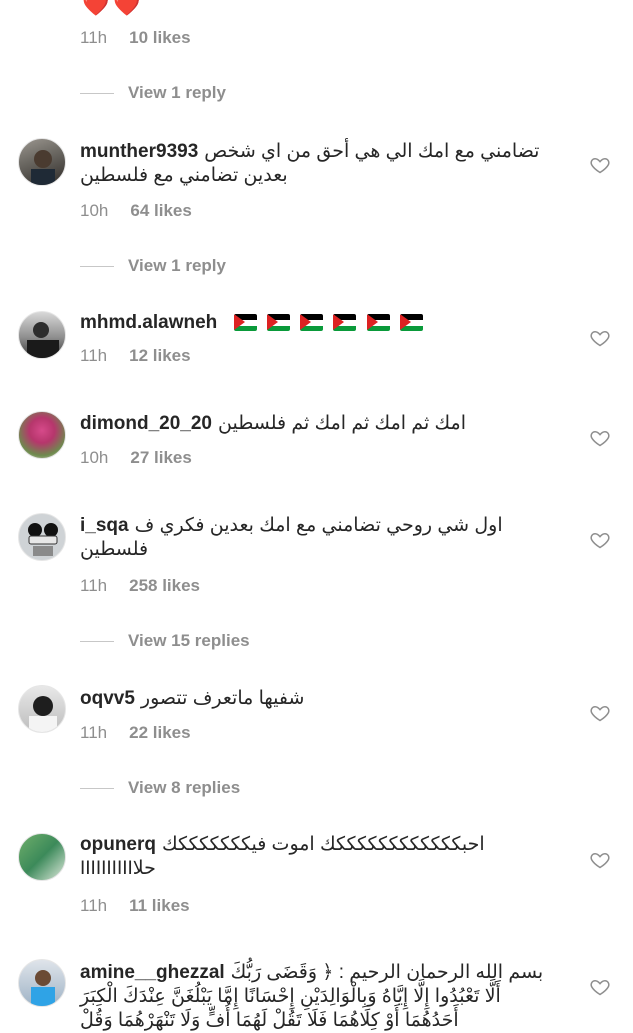 The image size is (633, 1033). I want to click on comment-username: opunerq, so click(118, 844).